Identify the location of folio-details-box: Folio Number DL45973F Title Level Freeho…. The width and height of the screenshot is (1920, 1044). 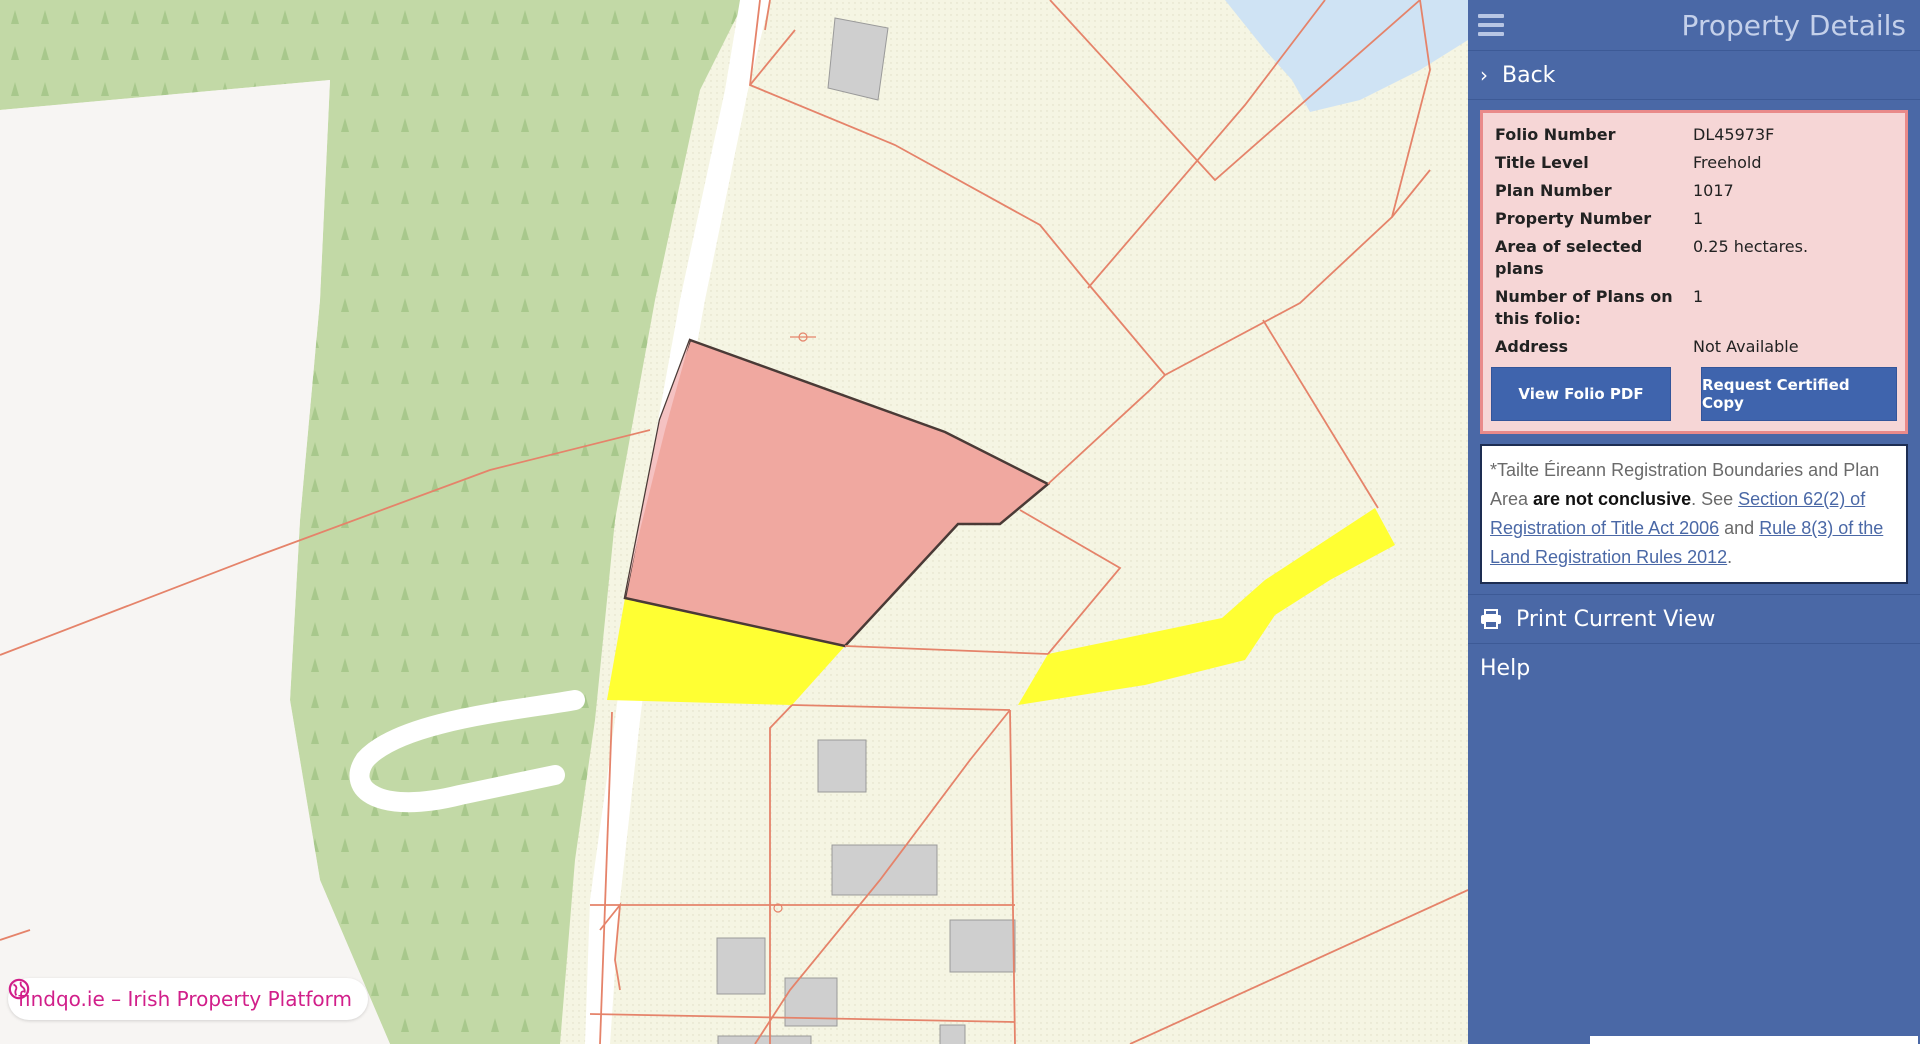
(1694, 272).